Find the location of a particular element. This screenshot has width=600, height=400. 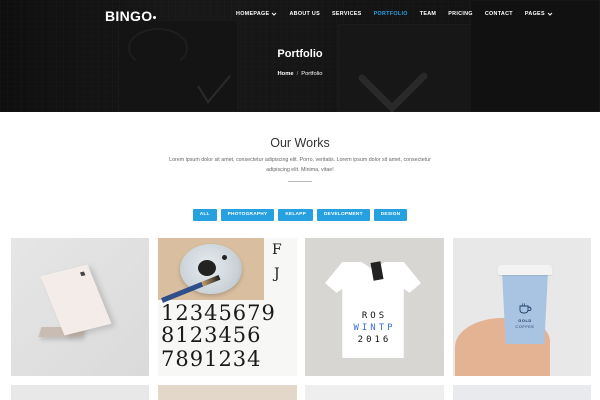

section-divider is located at coordinates (300, 181).